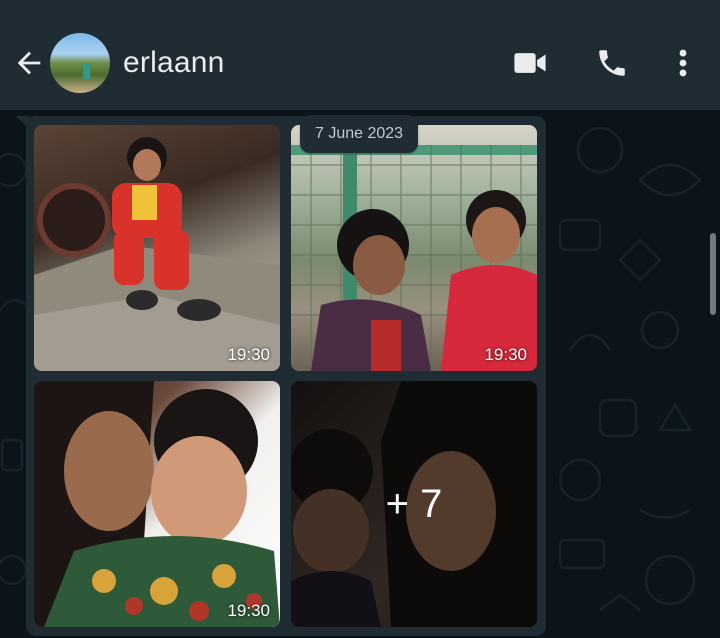 The height and width of the screenshot is (638, 720). What do you see at coordinates (713, 274) in the screenshot?
I see `scrollbar` at bounding box center [713, 274].